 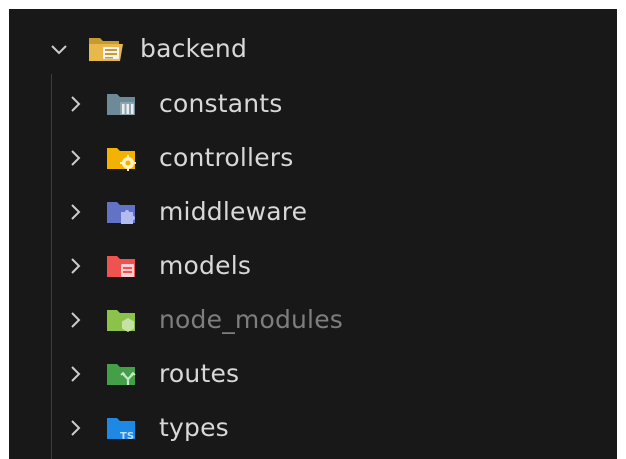 I want to click on tree-item-backend: backend, so click(x=313, y=50).